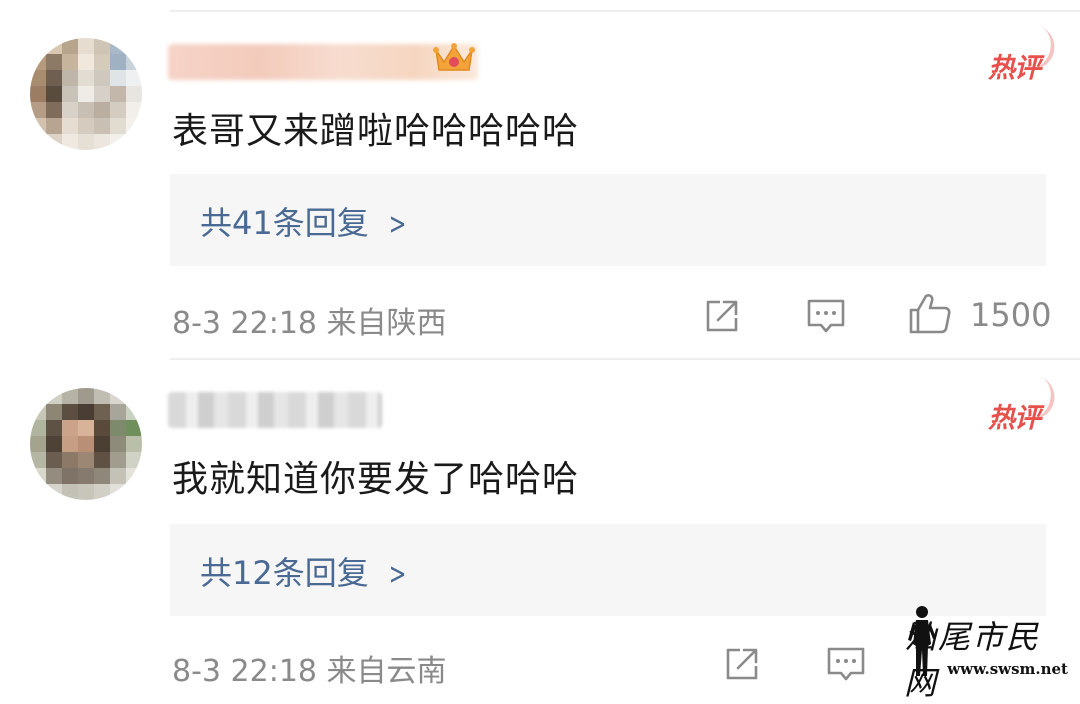  Describe the element at coordinates (284, 573) in the screenshot. I see `reply-count-label: 共12条回复` at that location.